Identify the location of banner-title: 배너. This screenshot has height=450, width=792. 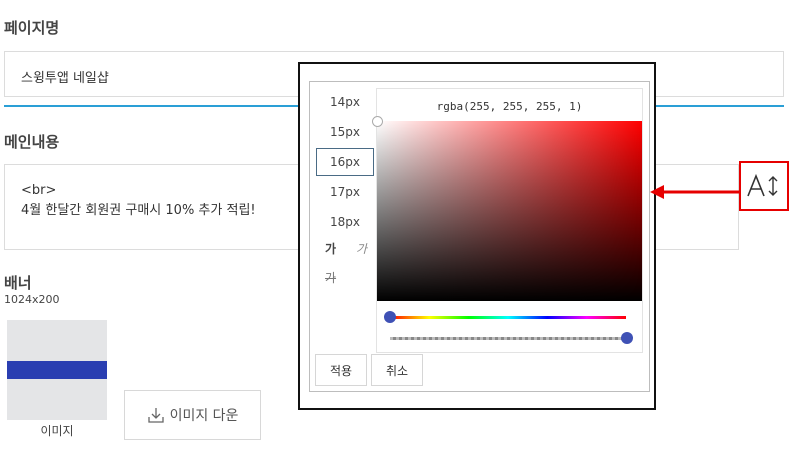
(18, 283).